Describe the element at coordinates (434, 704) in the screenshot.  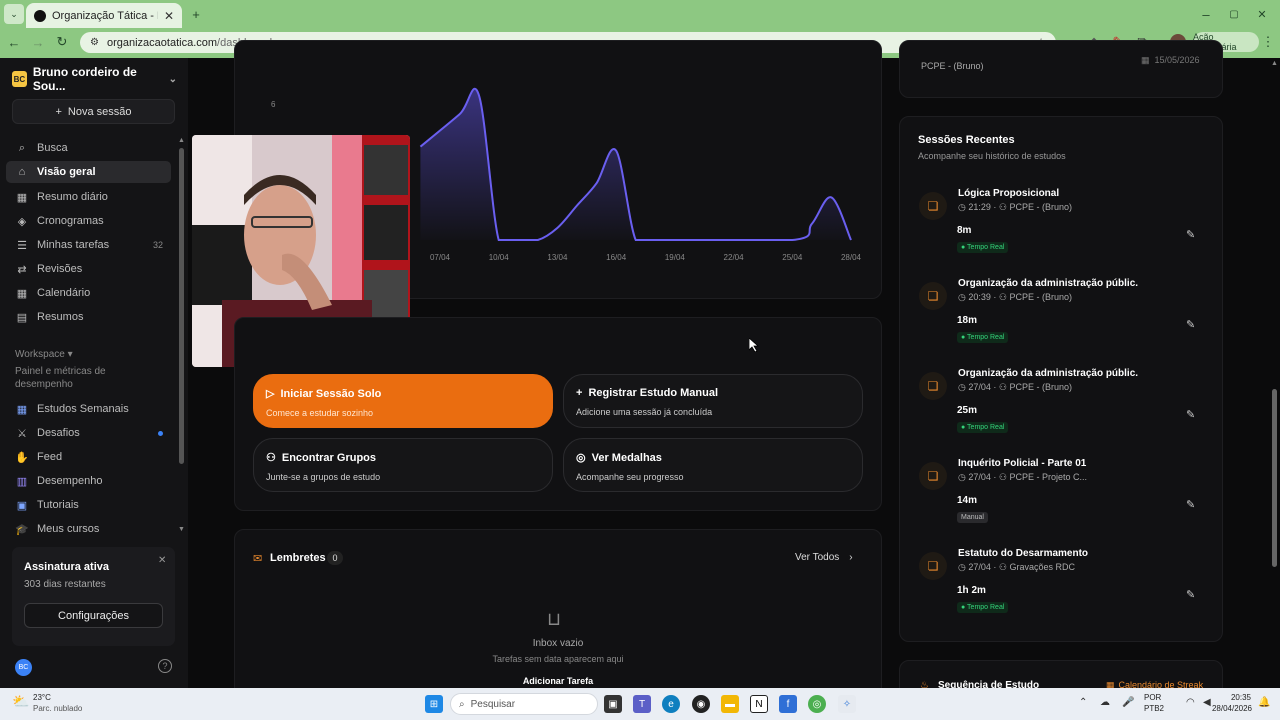
I see `windows-start-icon: ⊞` at that location.